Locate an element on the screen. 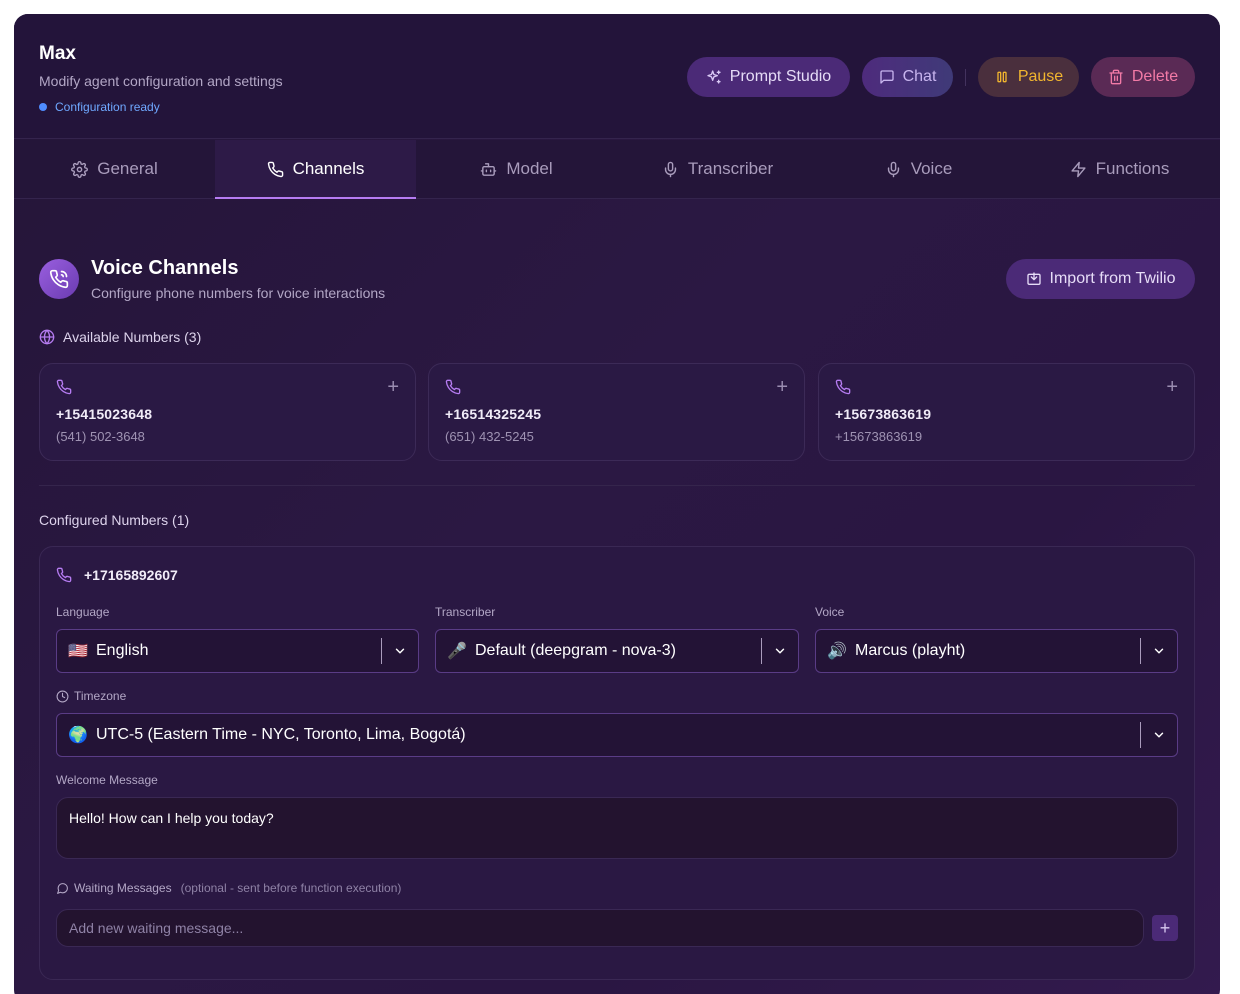  available-numbers-heading: Available Numbers (3) is located at coordinates (120, 337).